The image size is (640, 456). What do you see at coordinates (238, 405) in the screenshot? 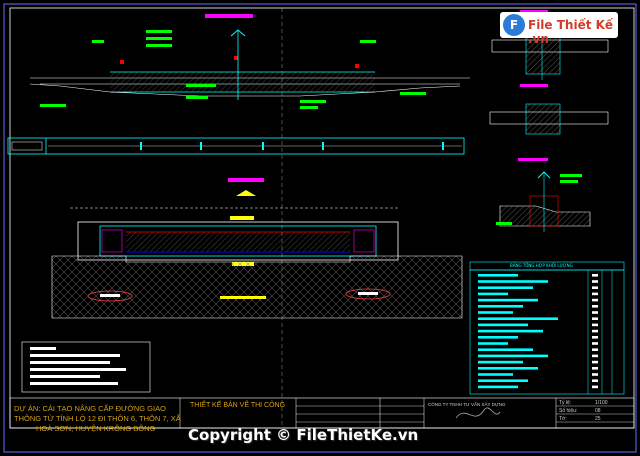
I see `design-stage-label: THIẾT KẾ BẢN VẼ THI CÔNG` at bounding box center [238, 405].